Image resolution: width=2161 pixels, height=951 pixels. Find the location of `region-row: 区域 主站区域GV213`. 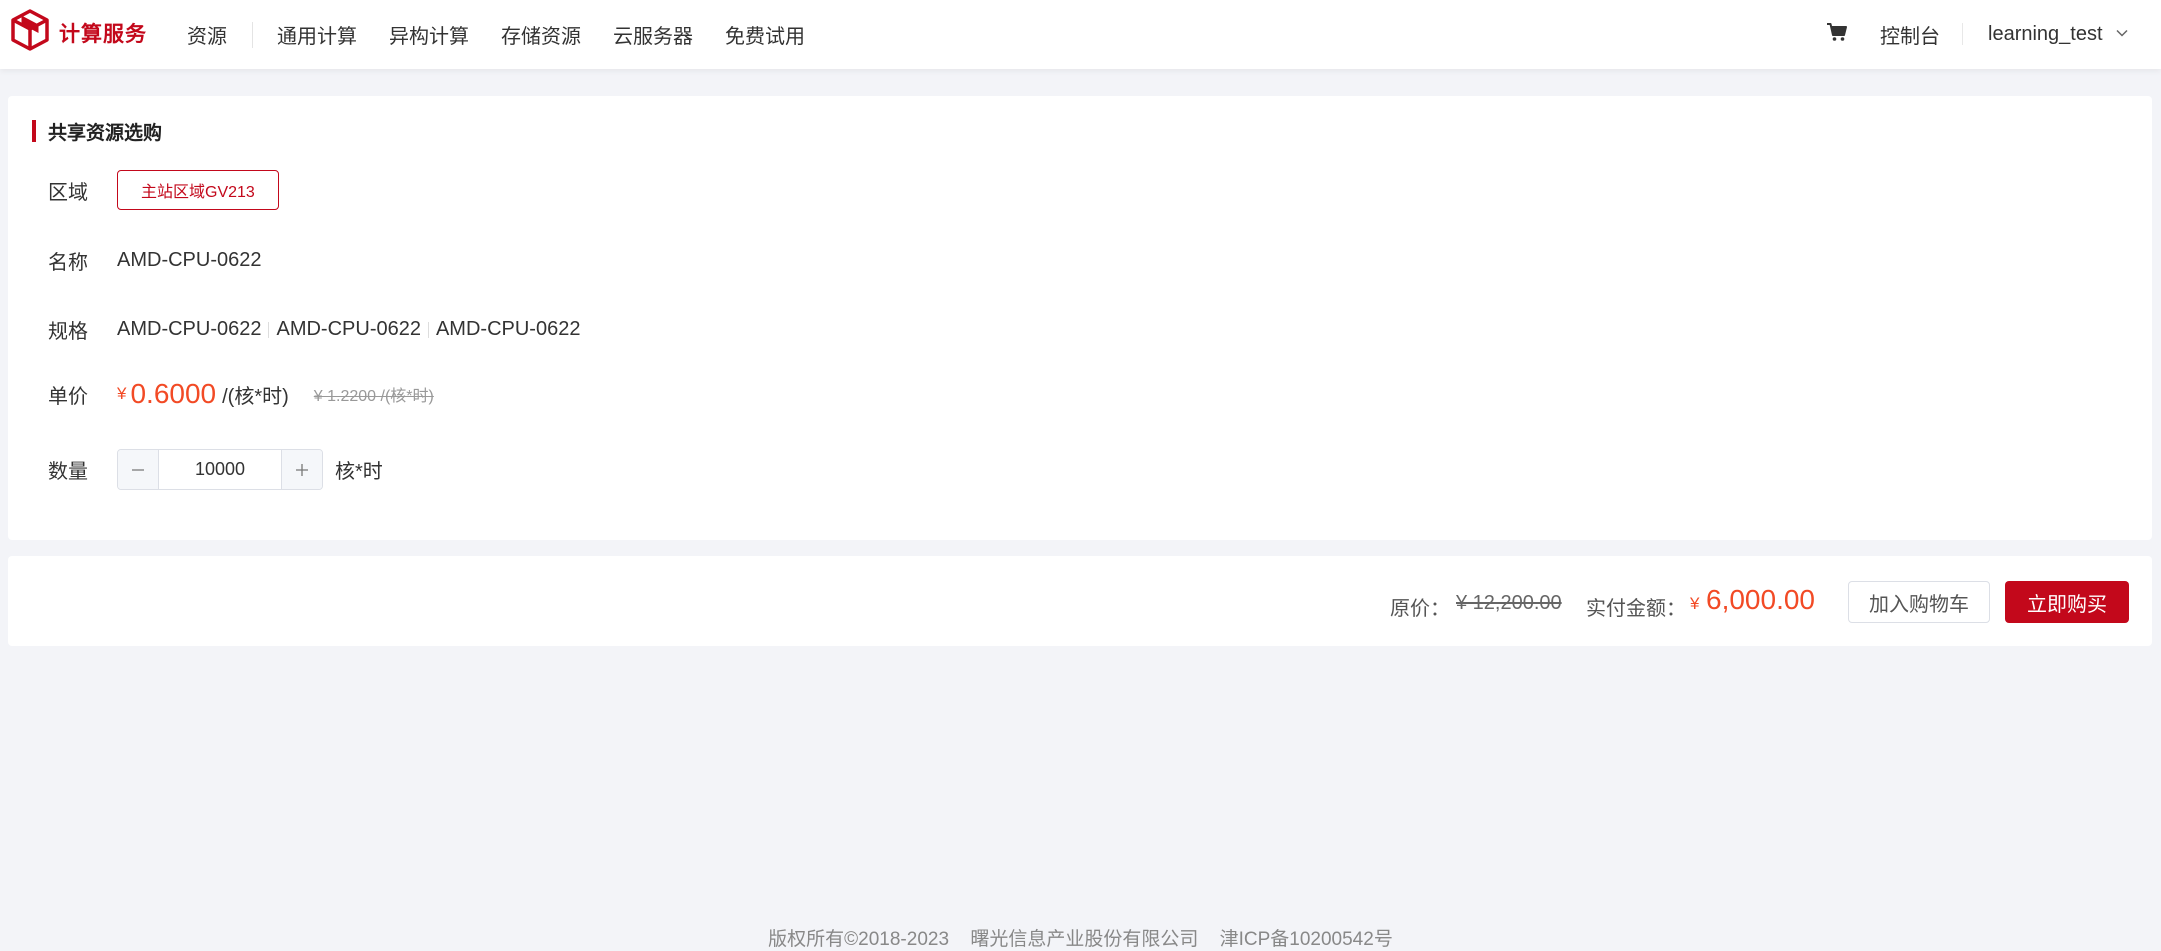

region-row: 区域 主站区域GV213 is located at coordinates (163, 190).